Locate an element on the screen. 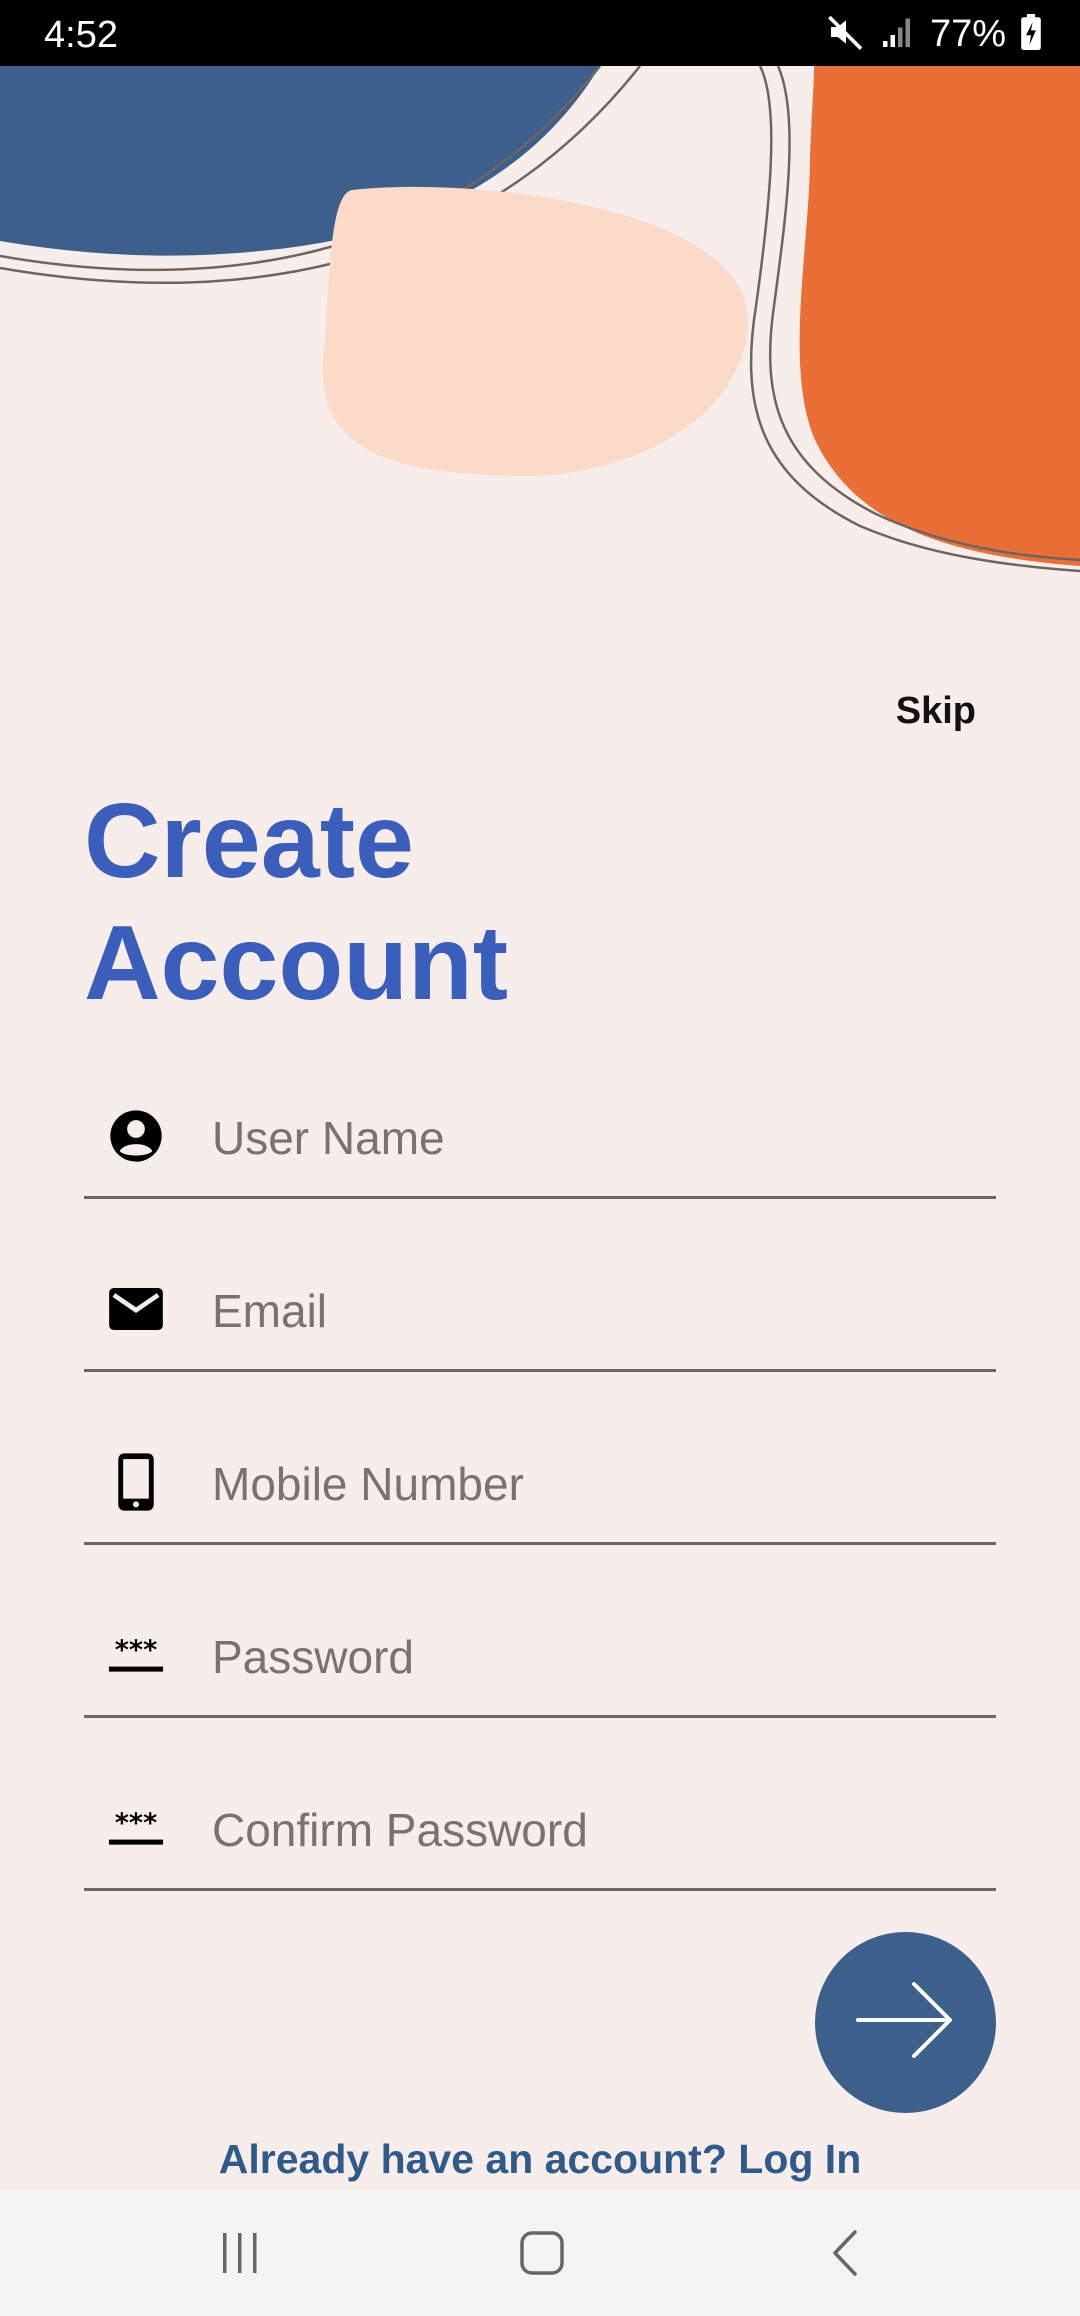  status-bar: 4:52 77% is located at coordinates (540, 33).